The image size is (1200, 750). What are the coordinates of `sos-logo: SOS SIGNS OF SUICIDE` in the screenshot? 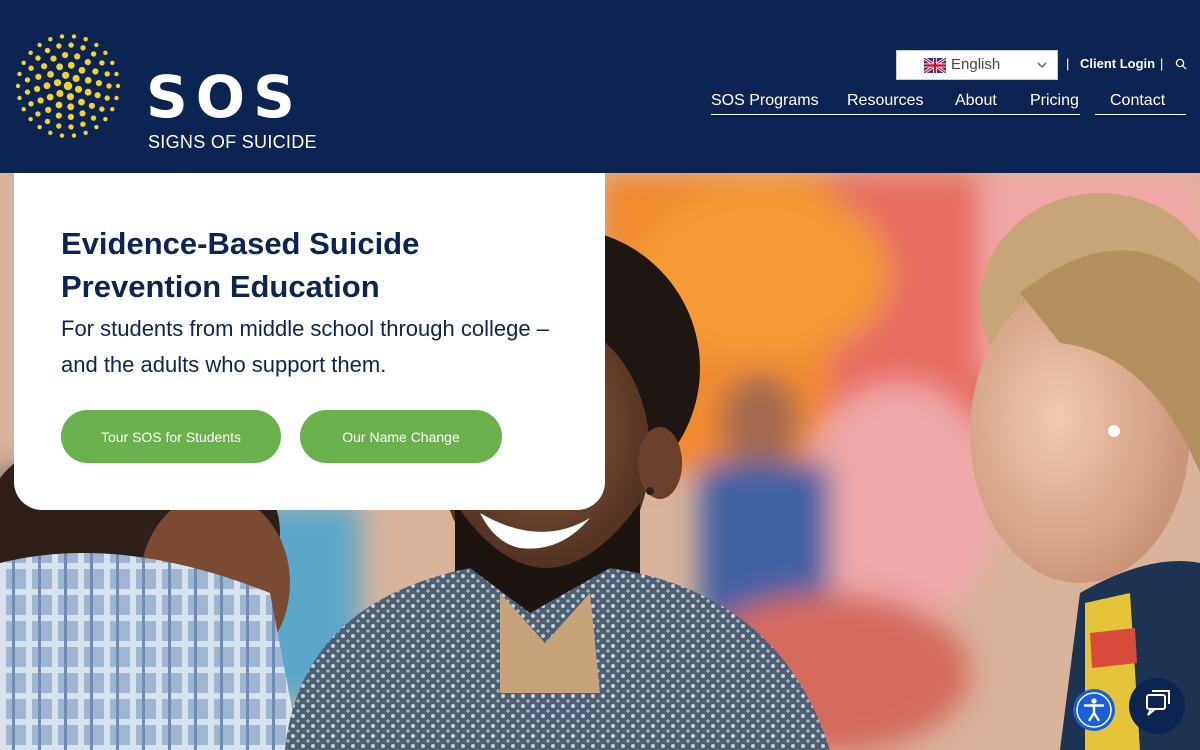 It's located at (164, 90).